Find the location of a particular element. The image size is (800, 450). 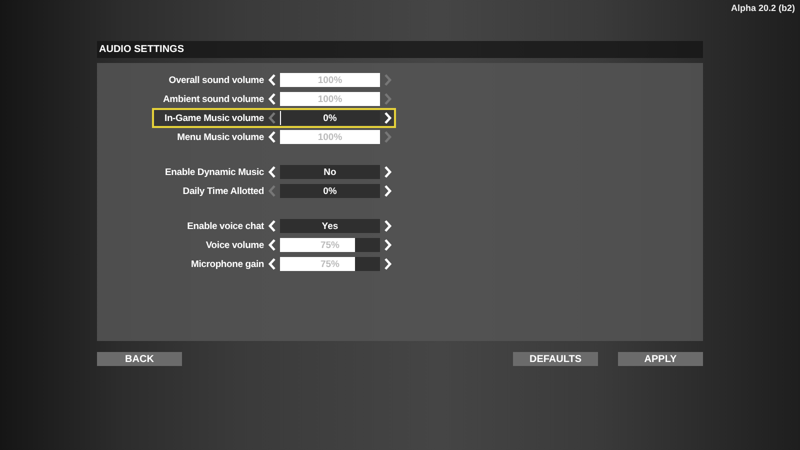

setting-label: Ambient sound volume is located at coordinates (213, 99).